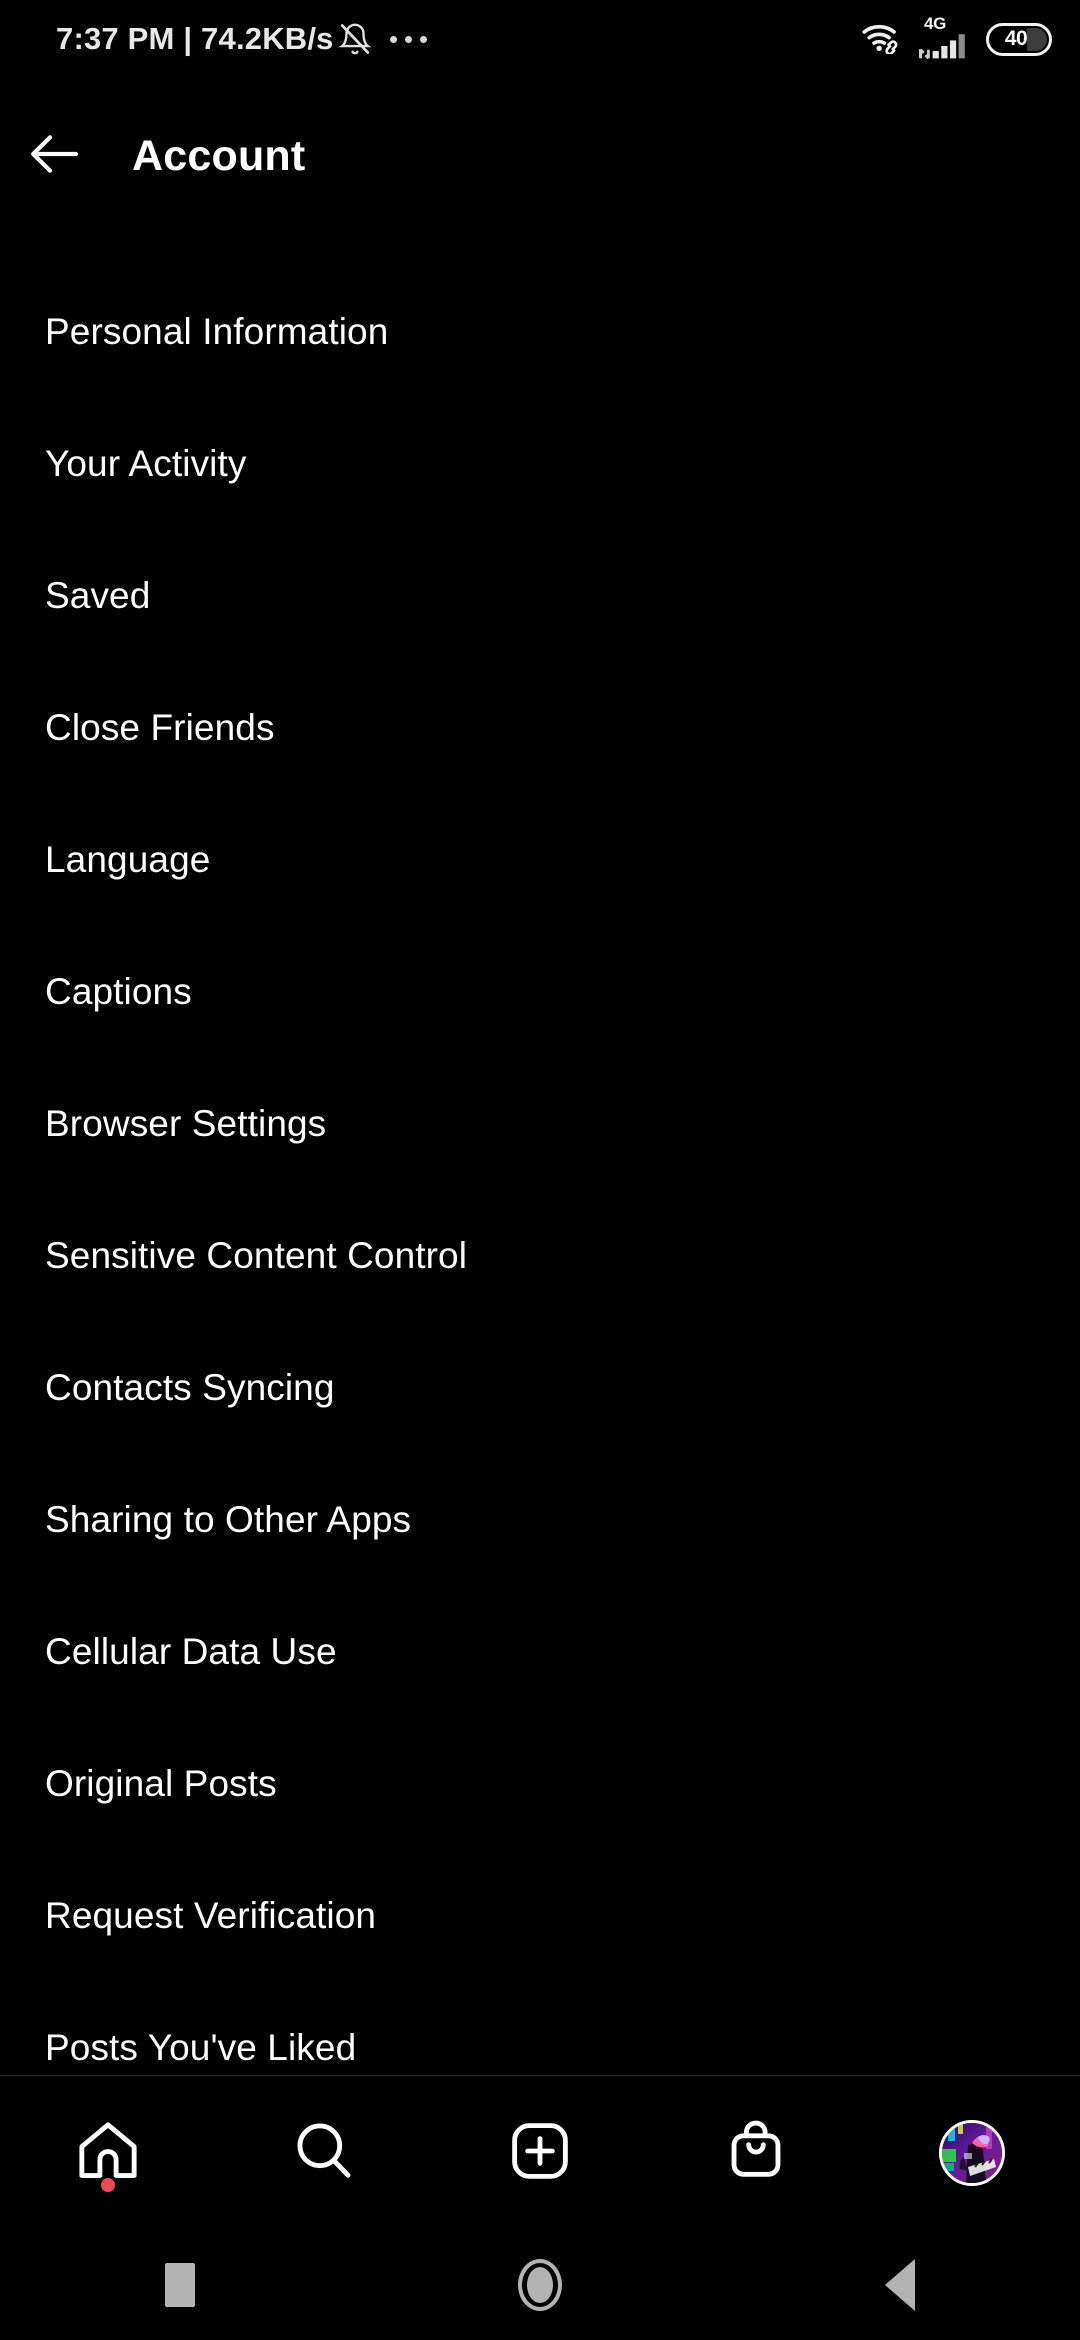 The height and width of the screenshot is (2340, 1080). Describe the element at coordinates (354, 39) in the screenshot. I see `bell-muted-icon` at that location.